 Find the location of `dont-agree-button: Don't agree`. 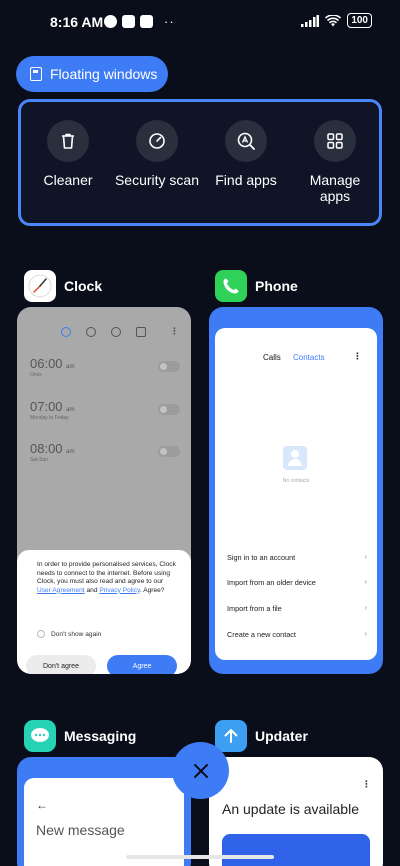

dont-agree-button: Don't agree is located at coordinates (61, 664).